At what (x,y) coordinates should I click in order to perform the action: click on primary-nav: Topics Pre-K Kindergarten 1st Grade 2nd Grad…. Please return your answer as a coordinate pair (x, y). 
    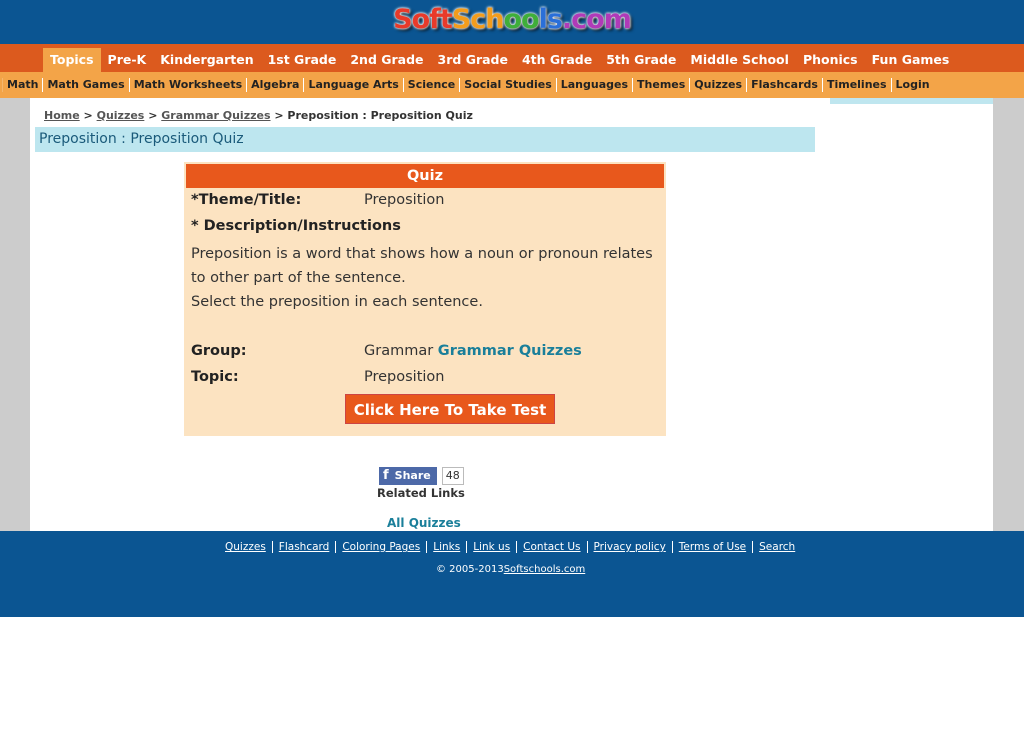
    Looking at the image, I should click on (512, 58).